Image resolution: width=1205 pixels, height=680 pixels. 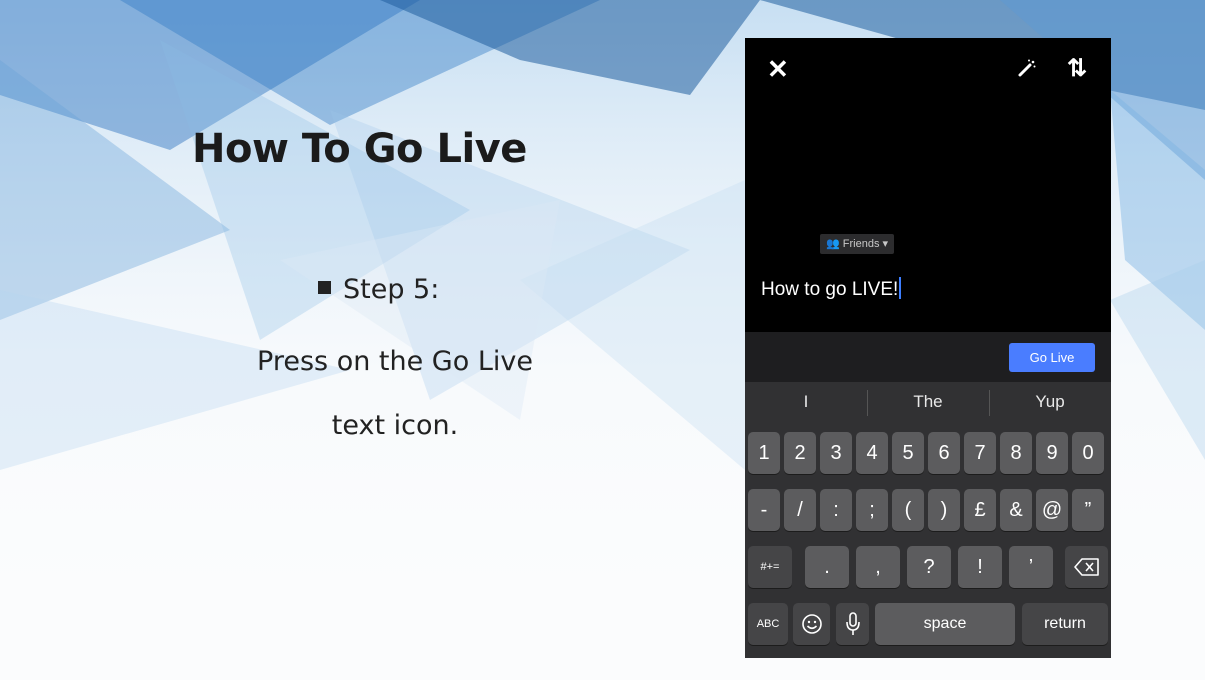 I want to click on key-0: 0, so click(x=1088, y=453).